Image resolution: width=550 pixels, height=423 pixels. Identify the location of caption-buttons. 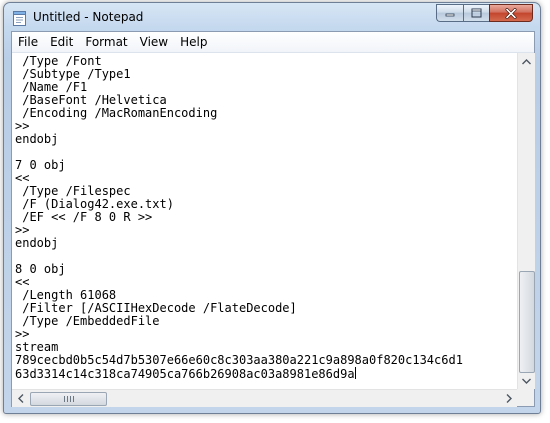
(484, 14).